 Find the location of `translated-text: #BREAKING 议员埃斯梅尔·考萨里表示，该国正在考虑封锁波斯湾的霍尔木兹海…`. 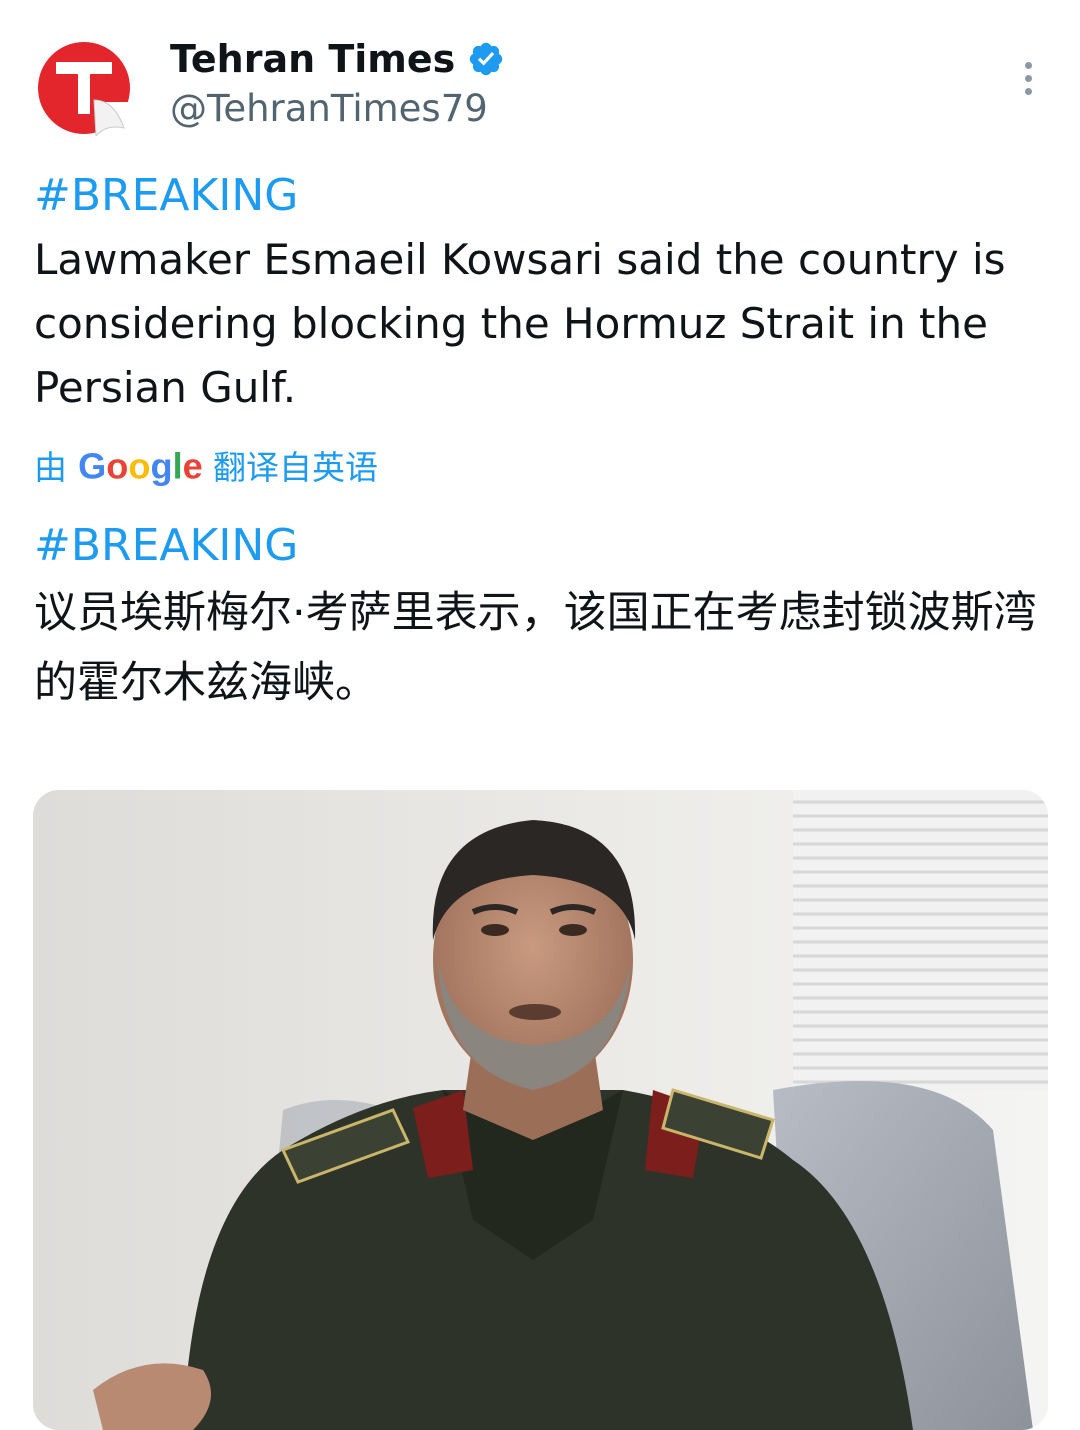

translated-text: #BREAKING 议员埃斯梅尔·考萨里表示，该国正在考虑封锁波斯湾的霍尔木兹海… is located at coordinates (544, 616).